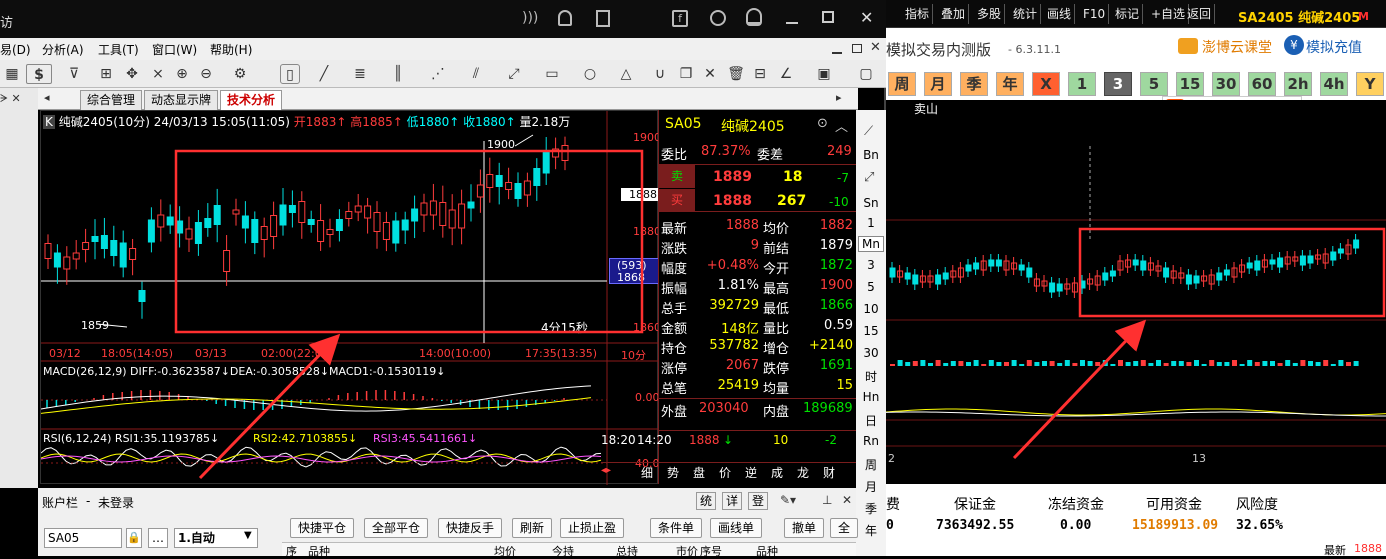 This screenshot has height=559, width=1386. I want to click on highlight-box-front, so click(409, 241).